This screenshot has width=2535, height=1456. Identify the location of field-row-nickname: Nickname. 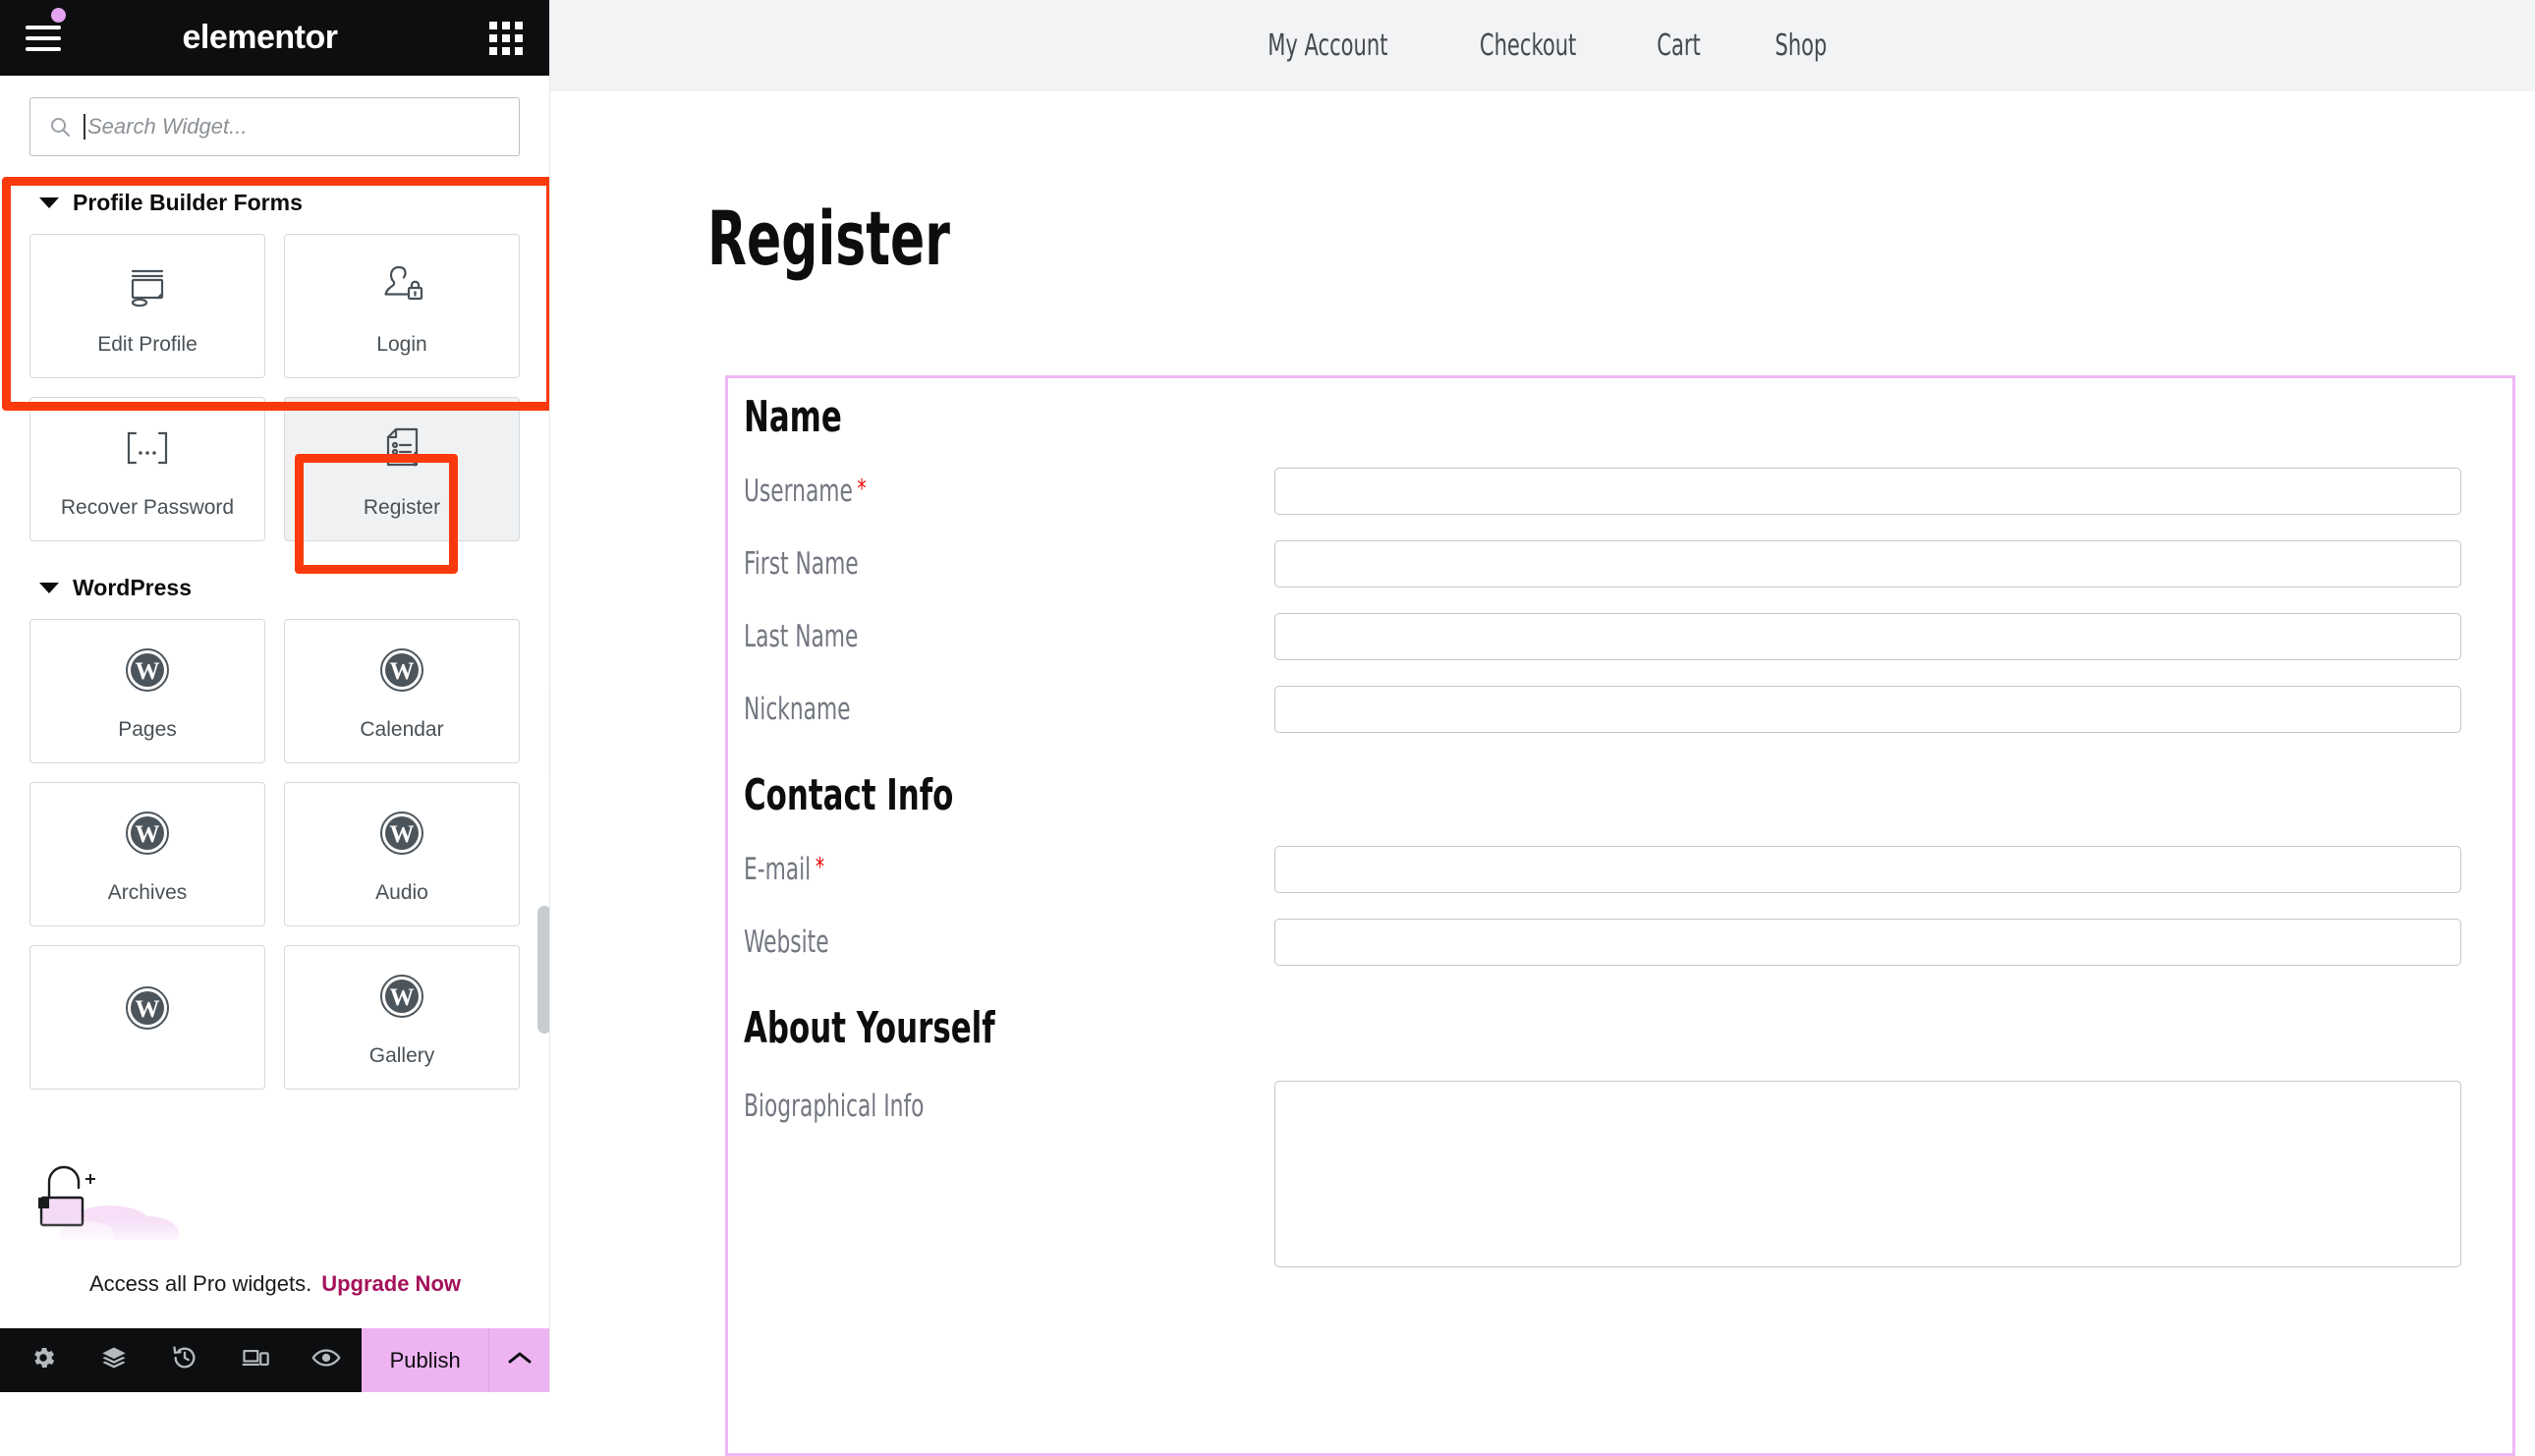
(1602, 709).